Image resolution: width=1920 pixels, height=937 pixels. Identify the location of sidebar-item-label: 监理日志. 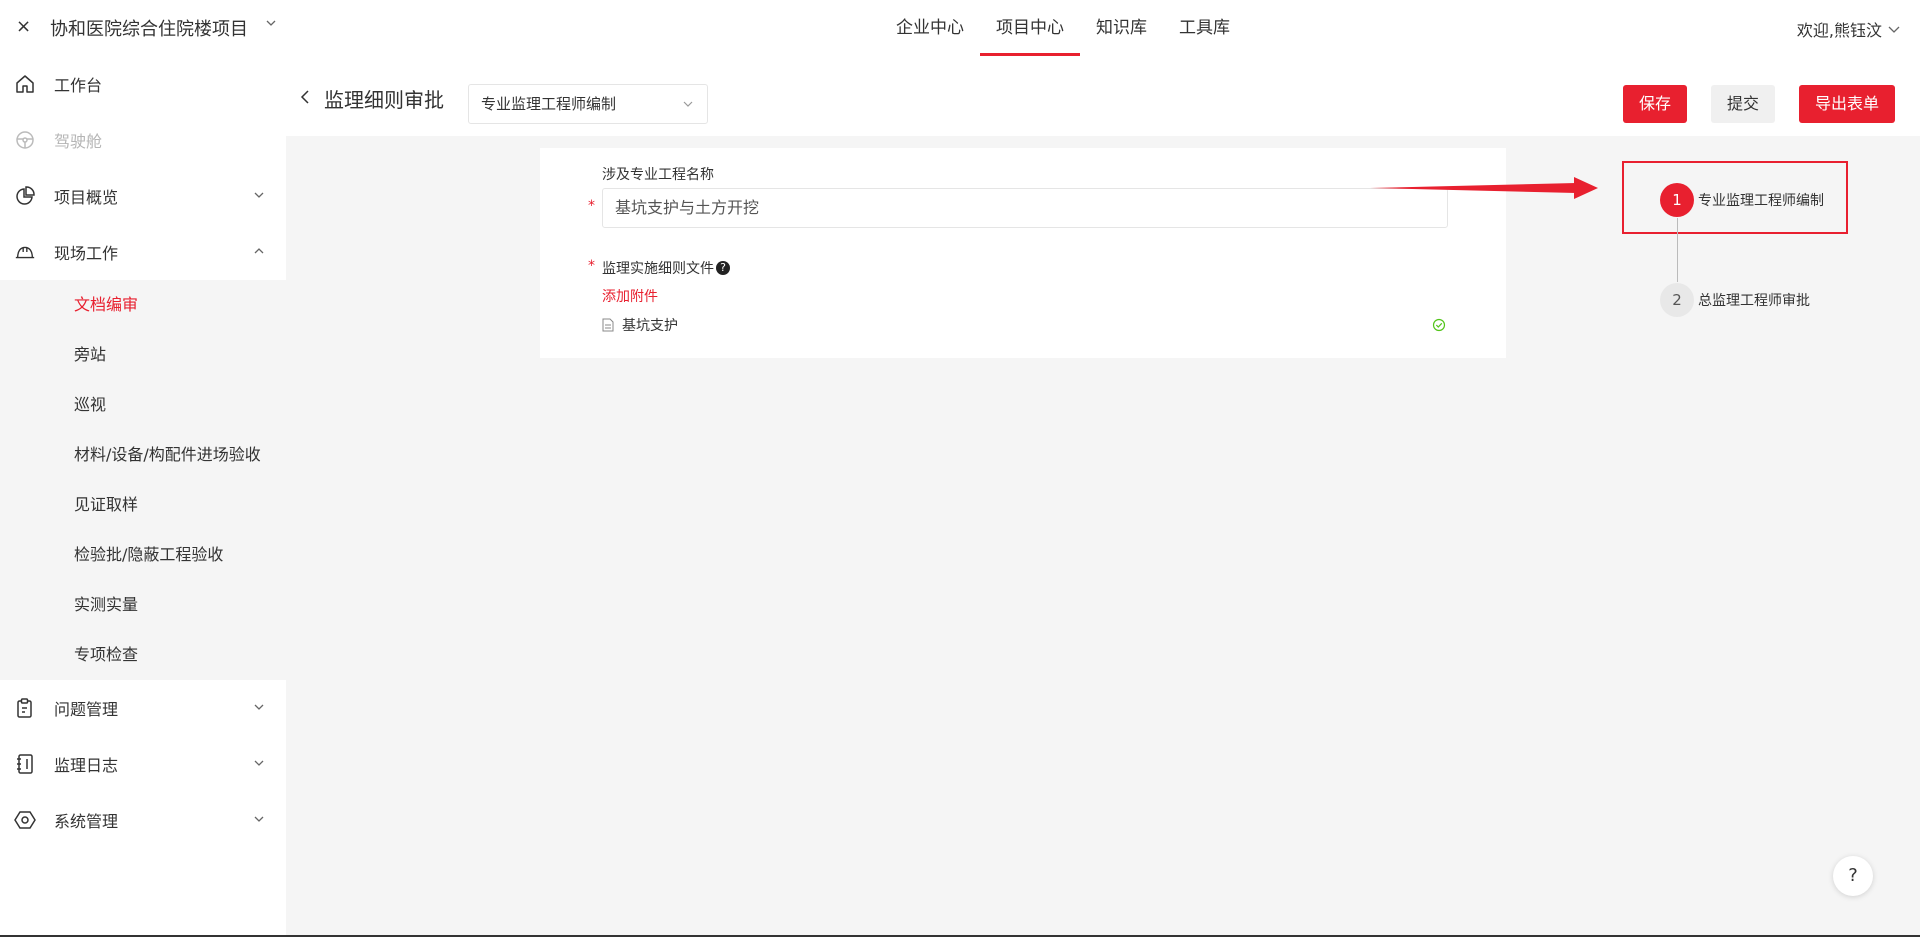
(86, 765).